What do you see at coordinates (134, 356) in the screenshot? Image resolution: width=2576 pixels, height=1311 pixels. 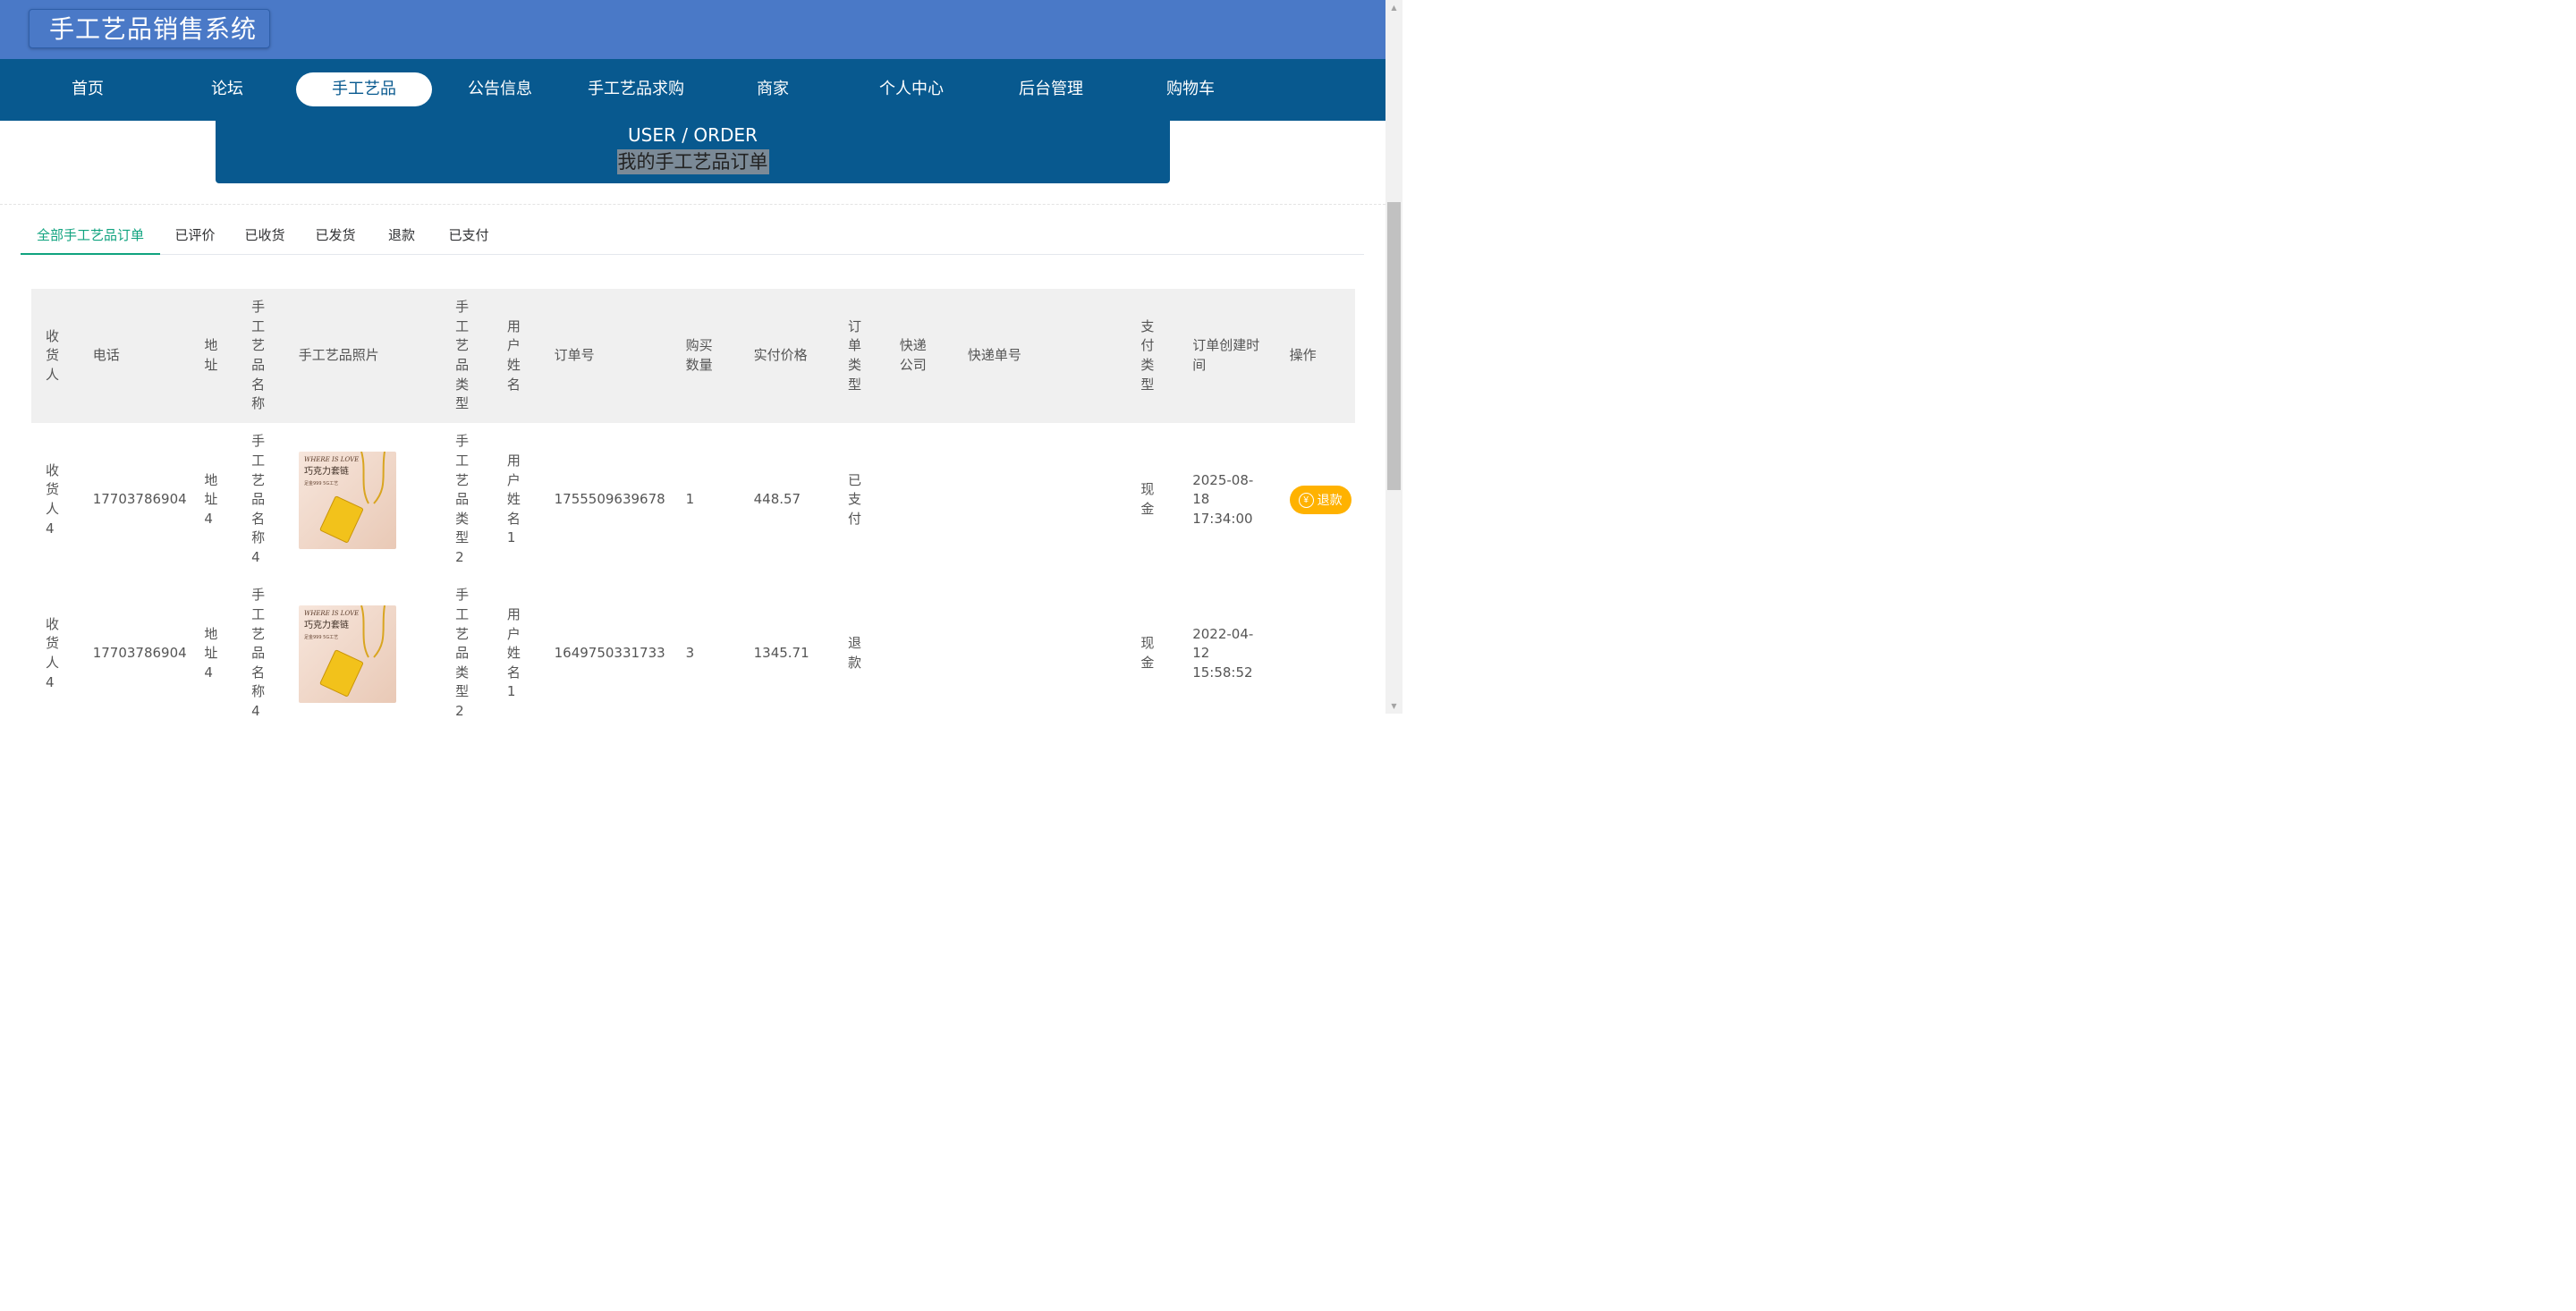 I see `header-phone: 电话` at bounding box center [134, 356].